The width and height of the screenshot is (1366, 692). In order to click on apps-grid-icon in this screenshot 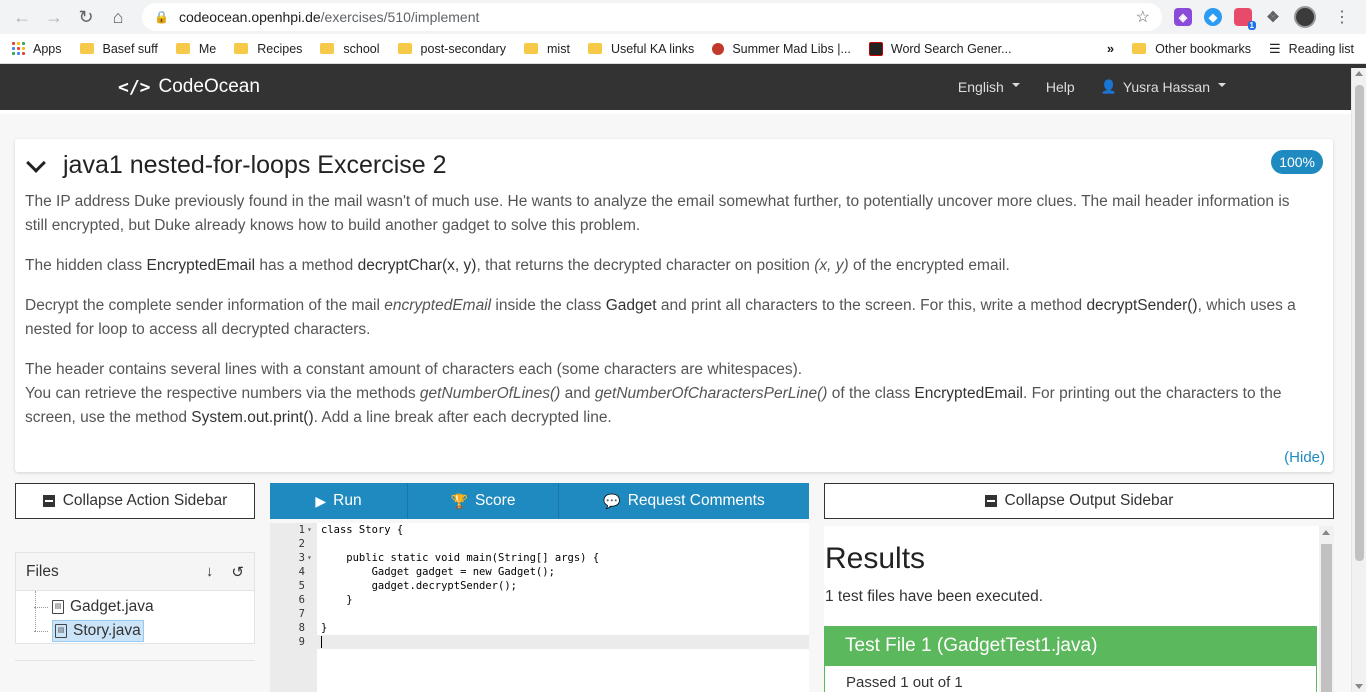, I will do `click(18, 48)`.